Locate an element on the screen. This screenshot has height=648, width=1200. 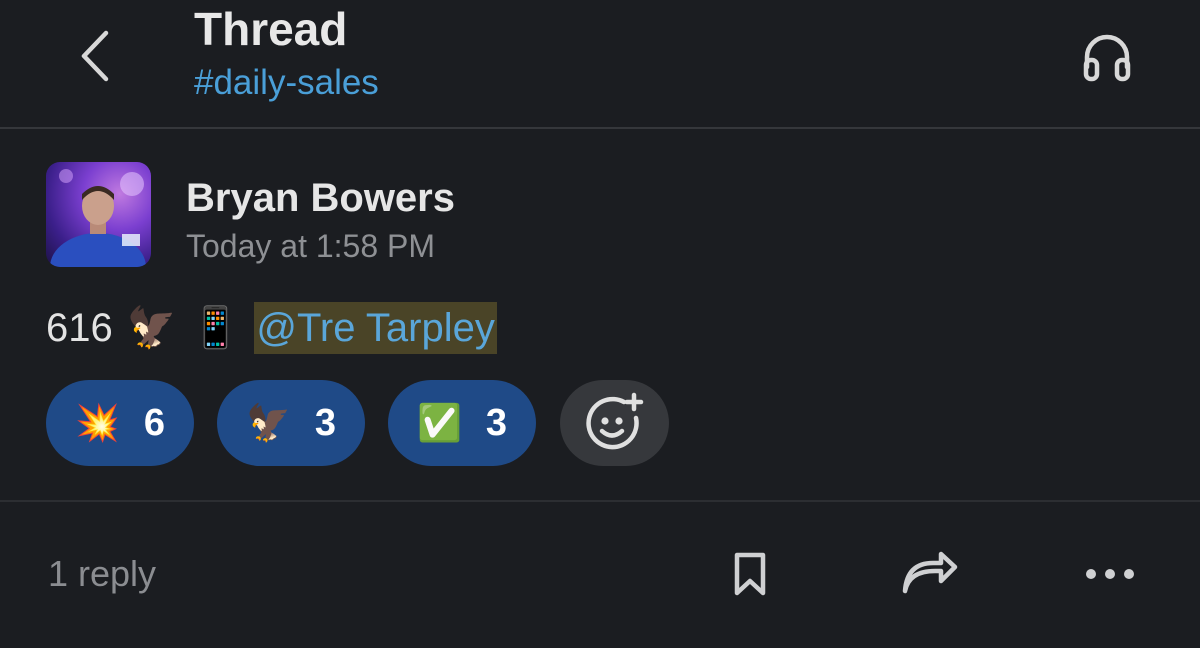
author-name: Bryan Bowers is located at coordinates (320, 198).